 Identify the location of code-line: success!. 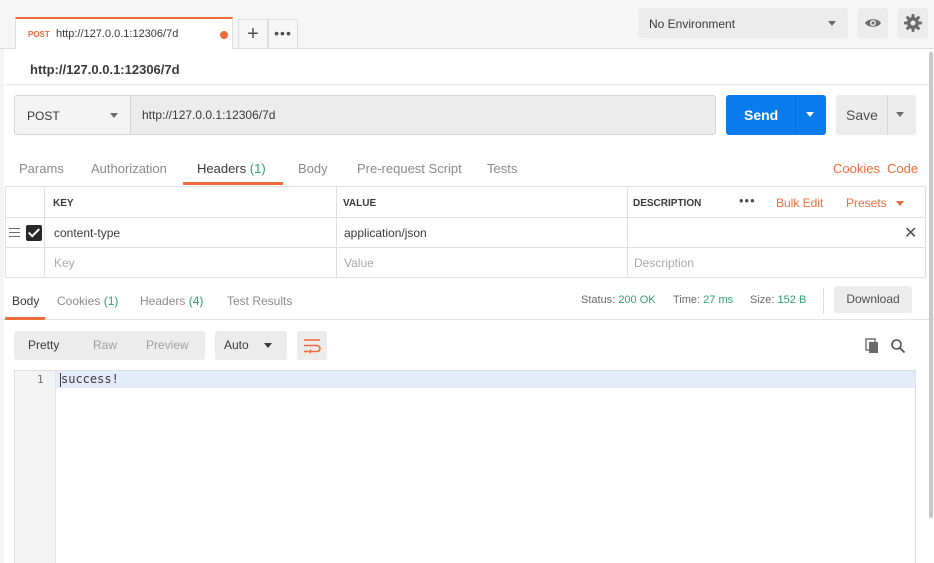
(90, 379).